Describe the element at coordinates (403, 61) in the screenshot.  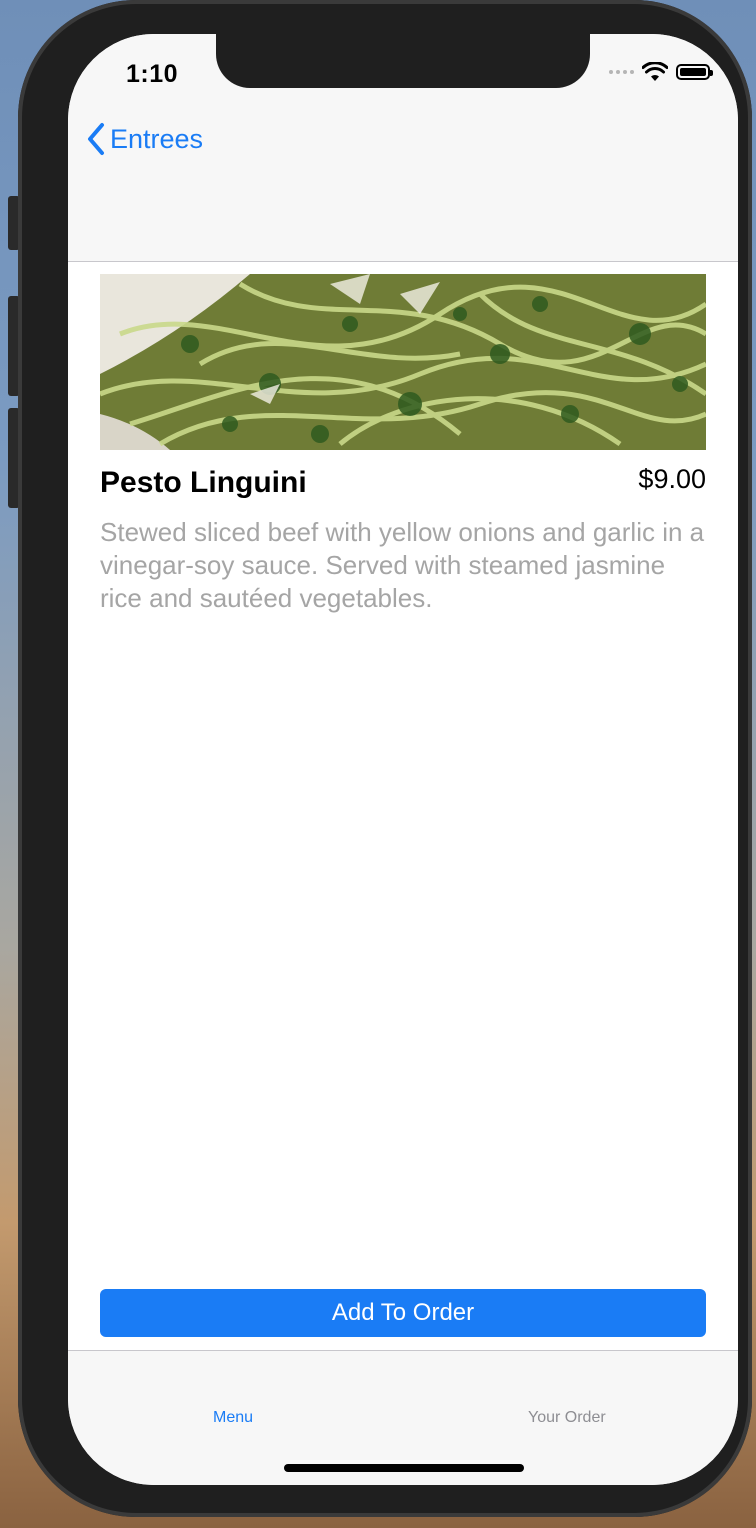
I see `notch` at that location.